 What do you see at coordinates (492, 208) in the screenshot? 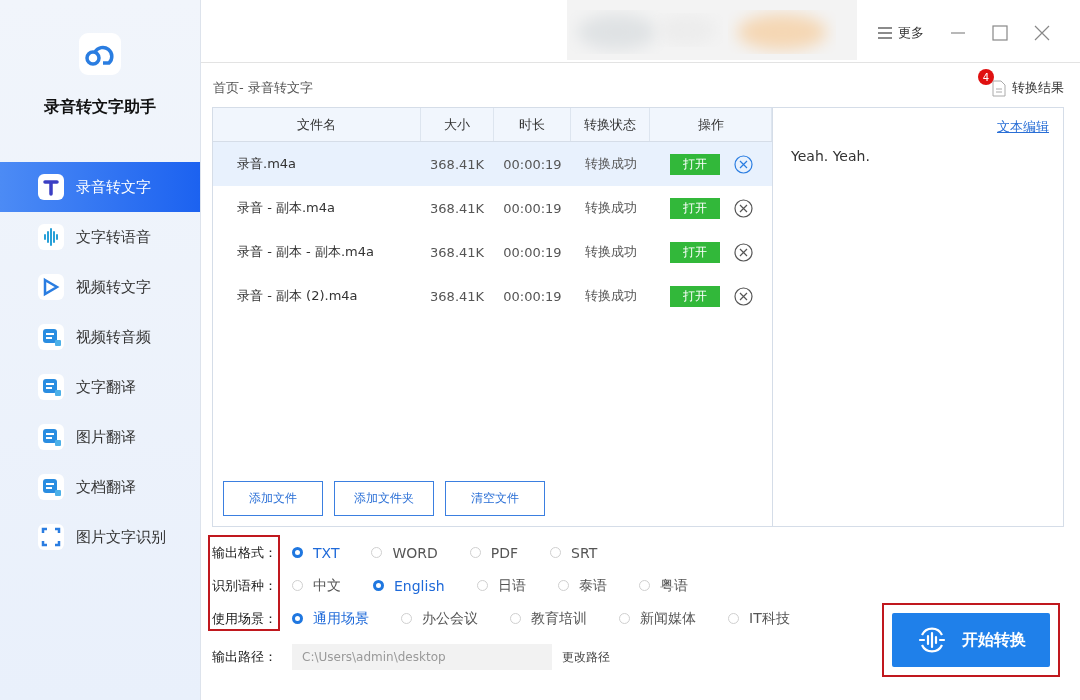
I see `file-row: 录音 - 副本.m4a 368.41K 00:00:19 转换成功 打开` at bounding box center [492, 208].